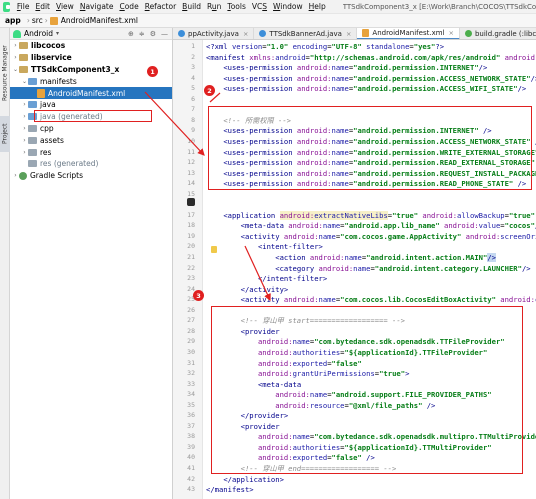 This screenshot has height=499, width=536. Describe the element at coordinates (191, 373) in the screenshot. I see `line-number: 32` at that location.